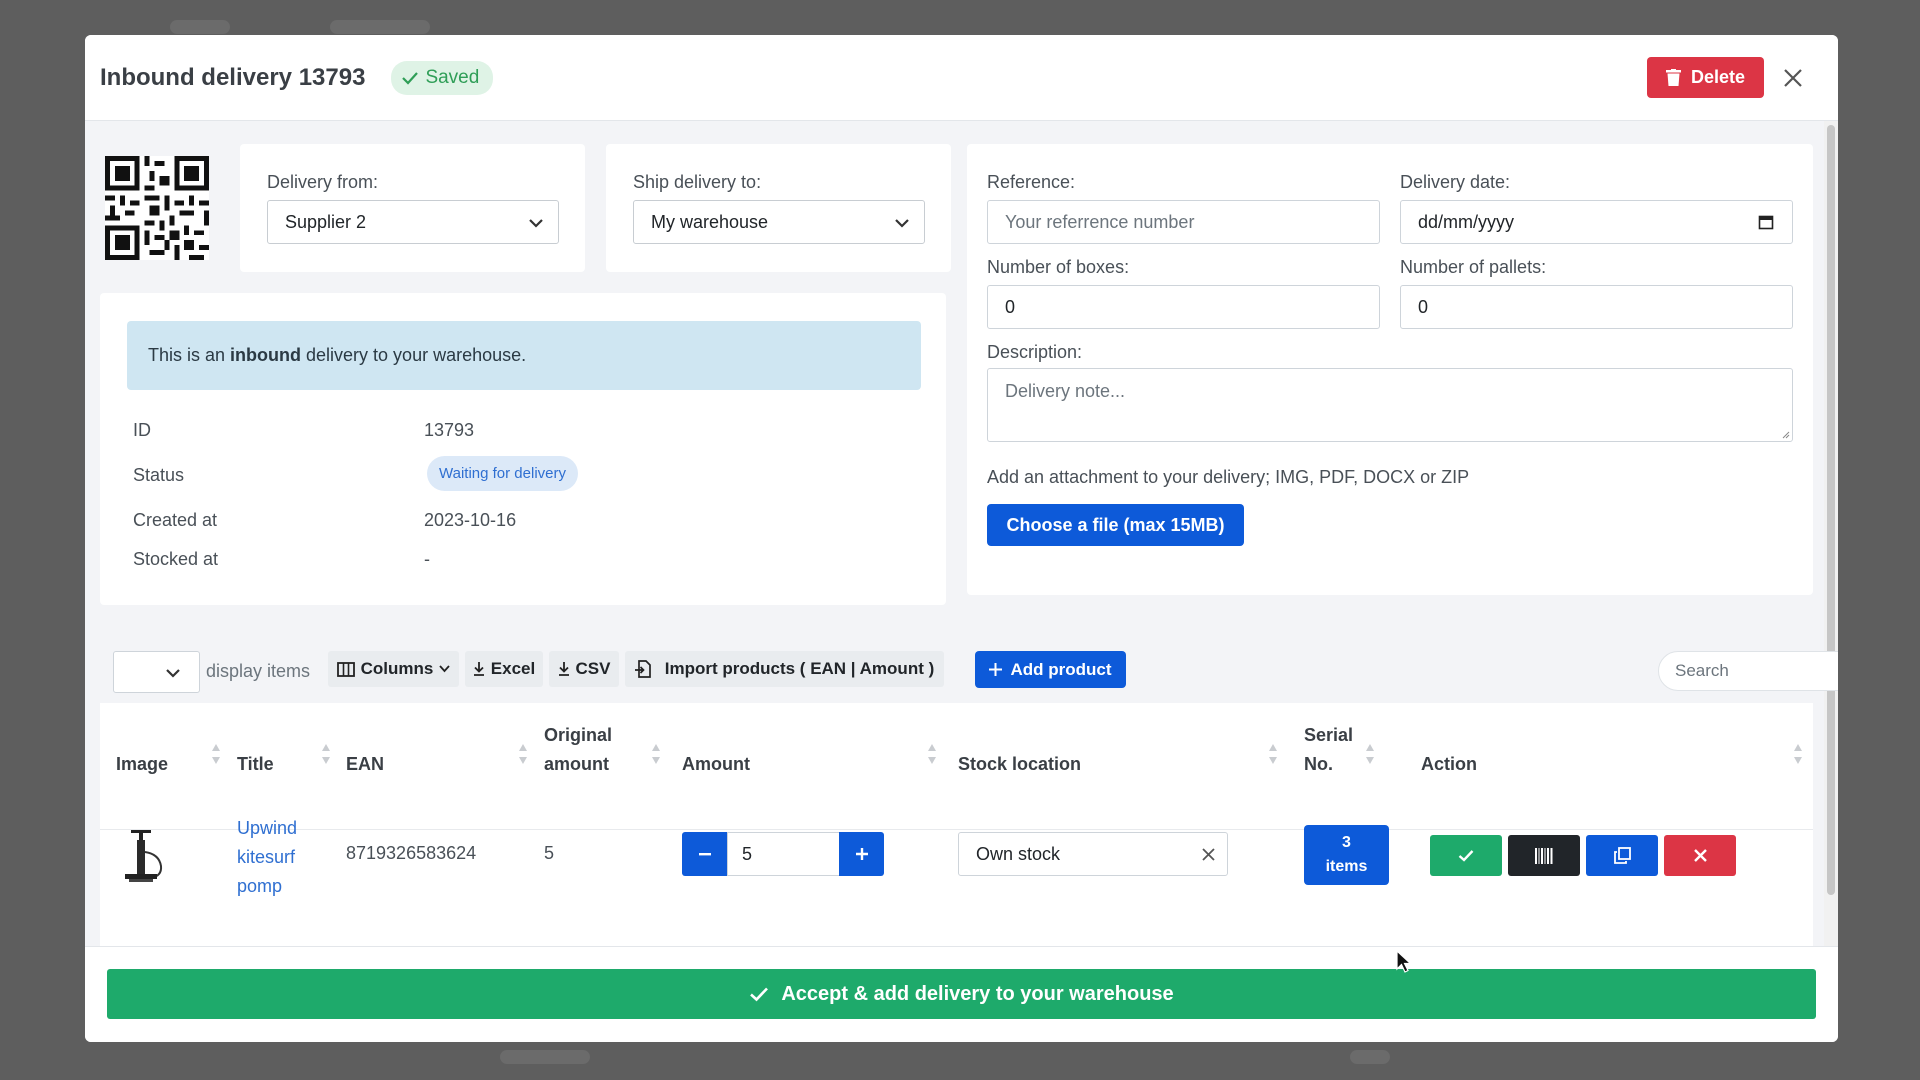 The image size is (1920, 1080). Describe the element at coordinates (1115, 525) in the screenshot. I see `choose-file-button: Choose a file (max 15MB)` at that location.